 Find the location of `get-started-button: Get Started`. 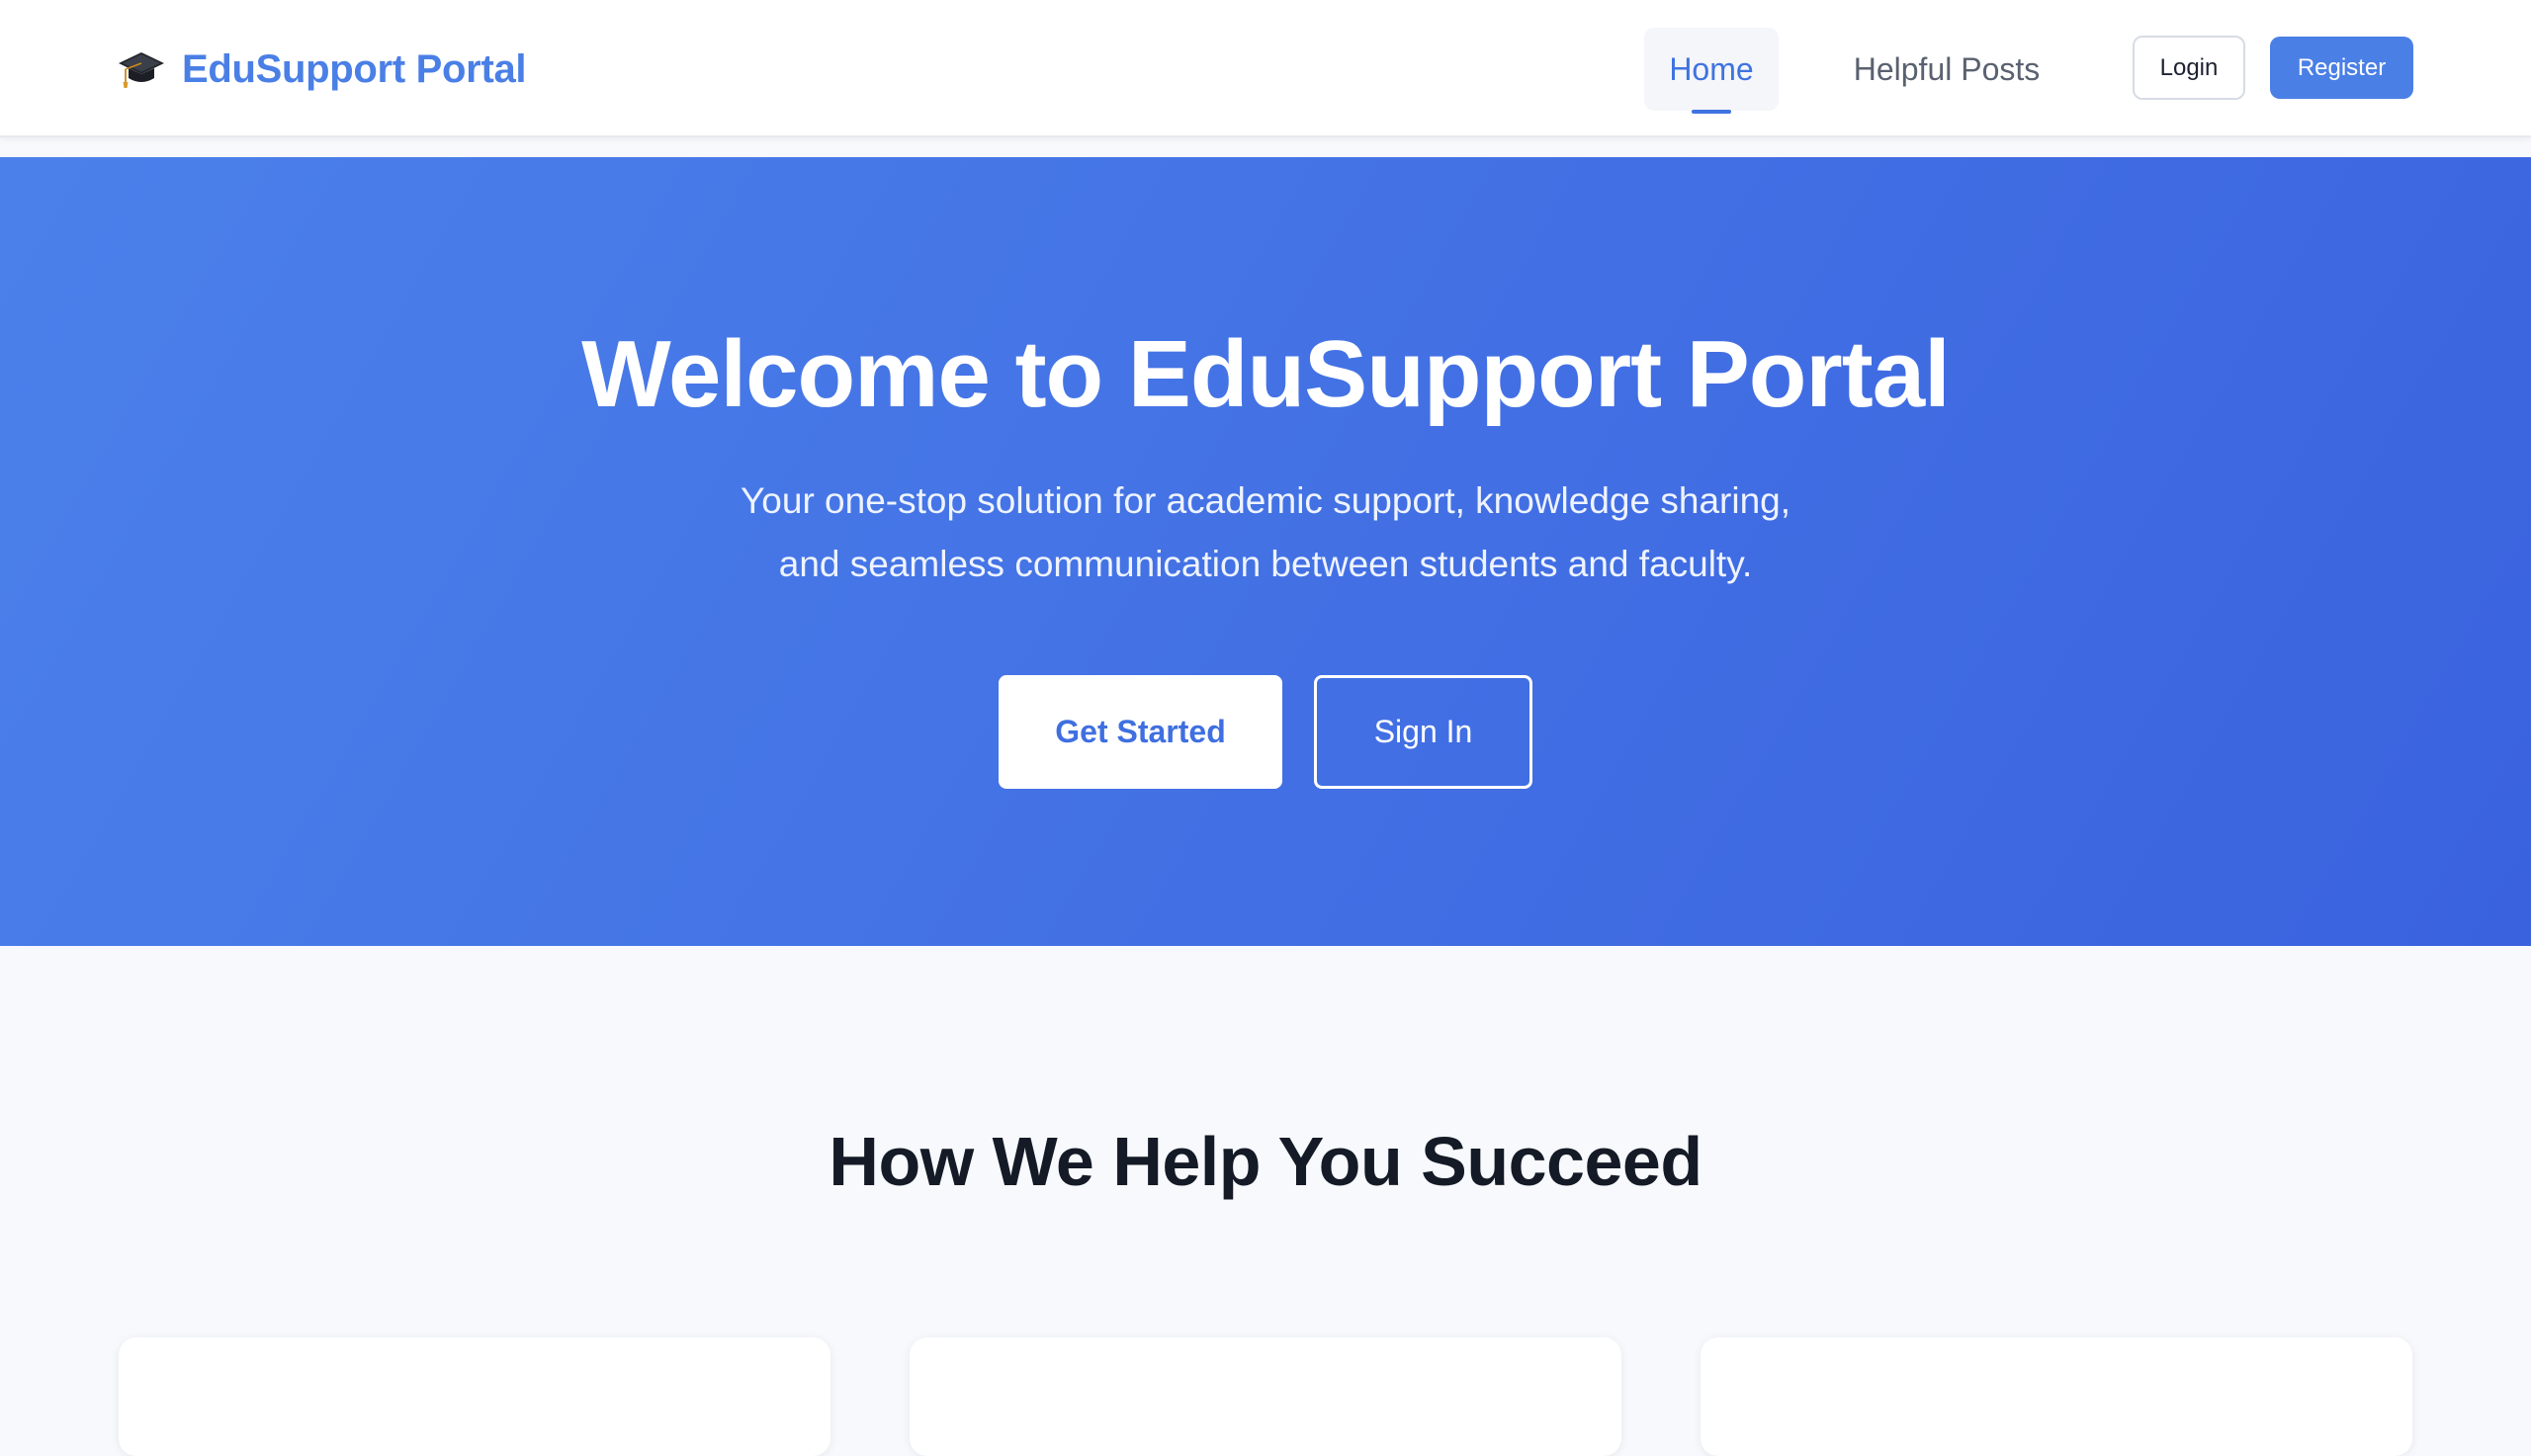

get-started-button: Get Started is located at coordinates (1141, 732).